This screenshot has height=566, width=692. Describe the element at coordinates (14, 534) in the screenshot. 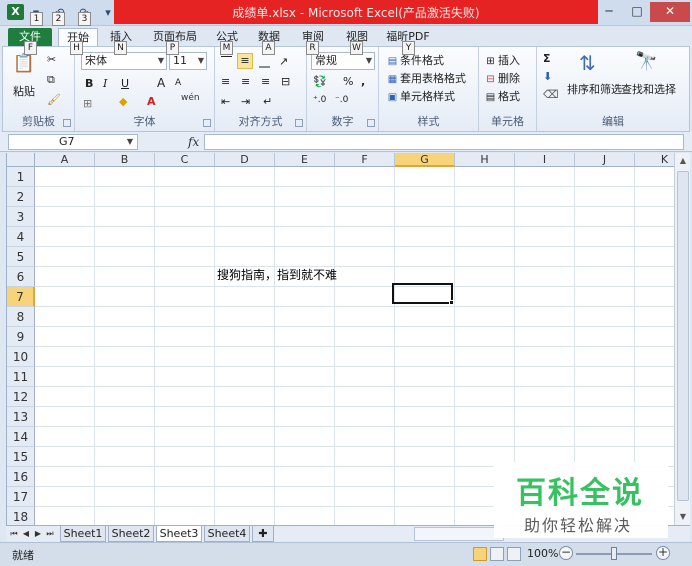

I see `first-sheet-icon: ⏮` at that location.